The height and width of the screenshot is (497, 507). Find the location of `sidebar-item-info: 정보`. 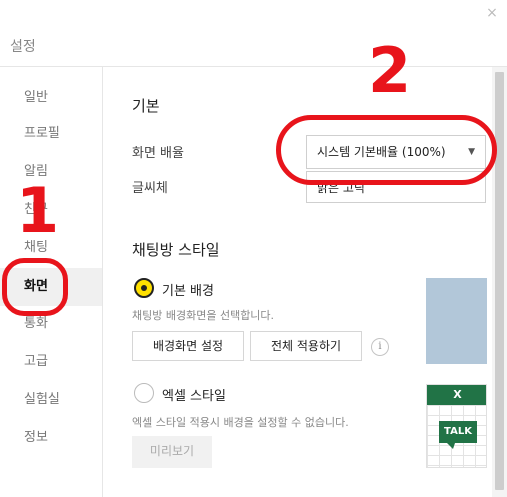

sidebar-item-info: 정보 is located at coordinates (51, 438).